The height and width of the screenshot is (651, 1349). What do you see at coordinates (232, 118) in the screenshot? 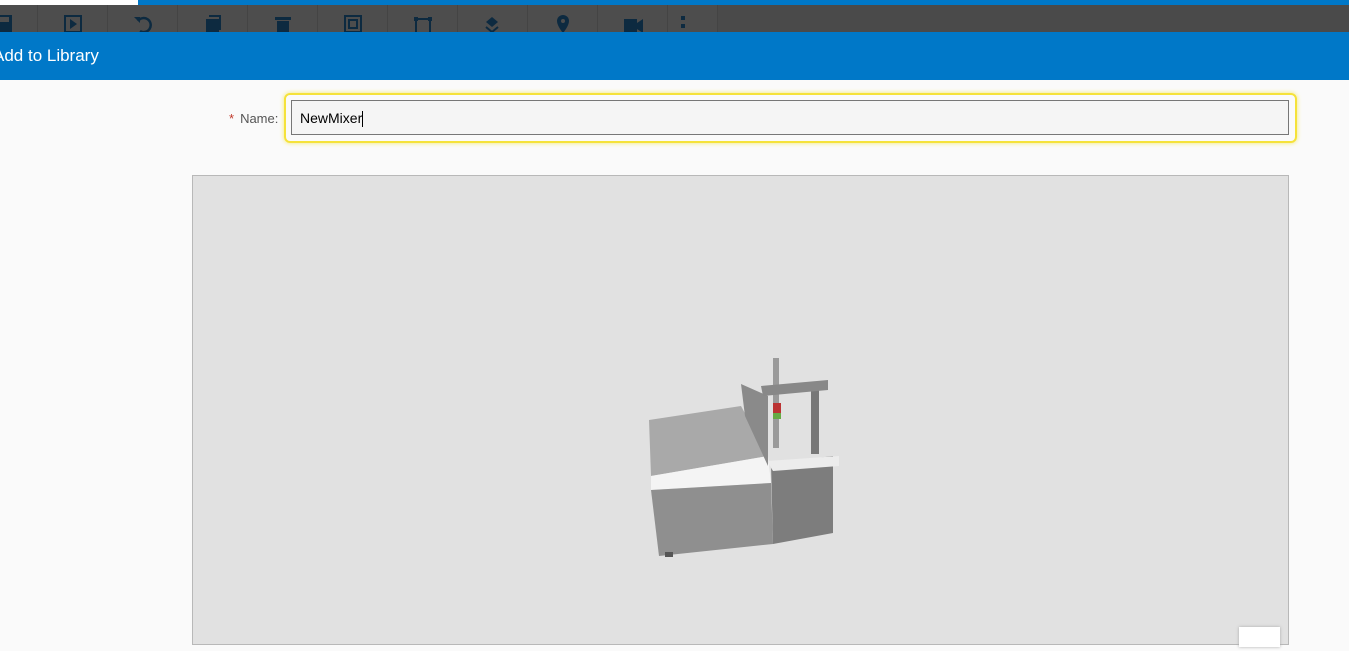
I see `required-marker: *` at bounding box center [232, 118].